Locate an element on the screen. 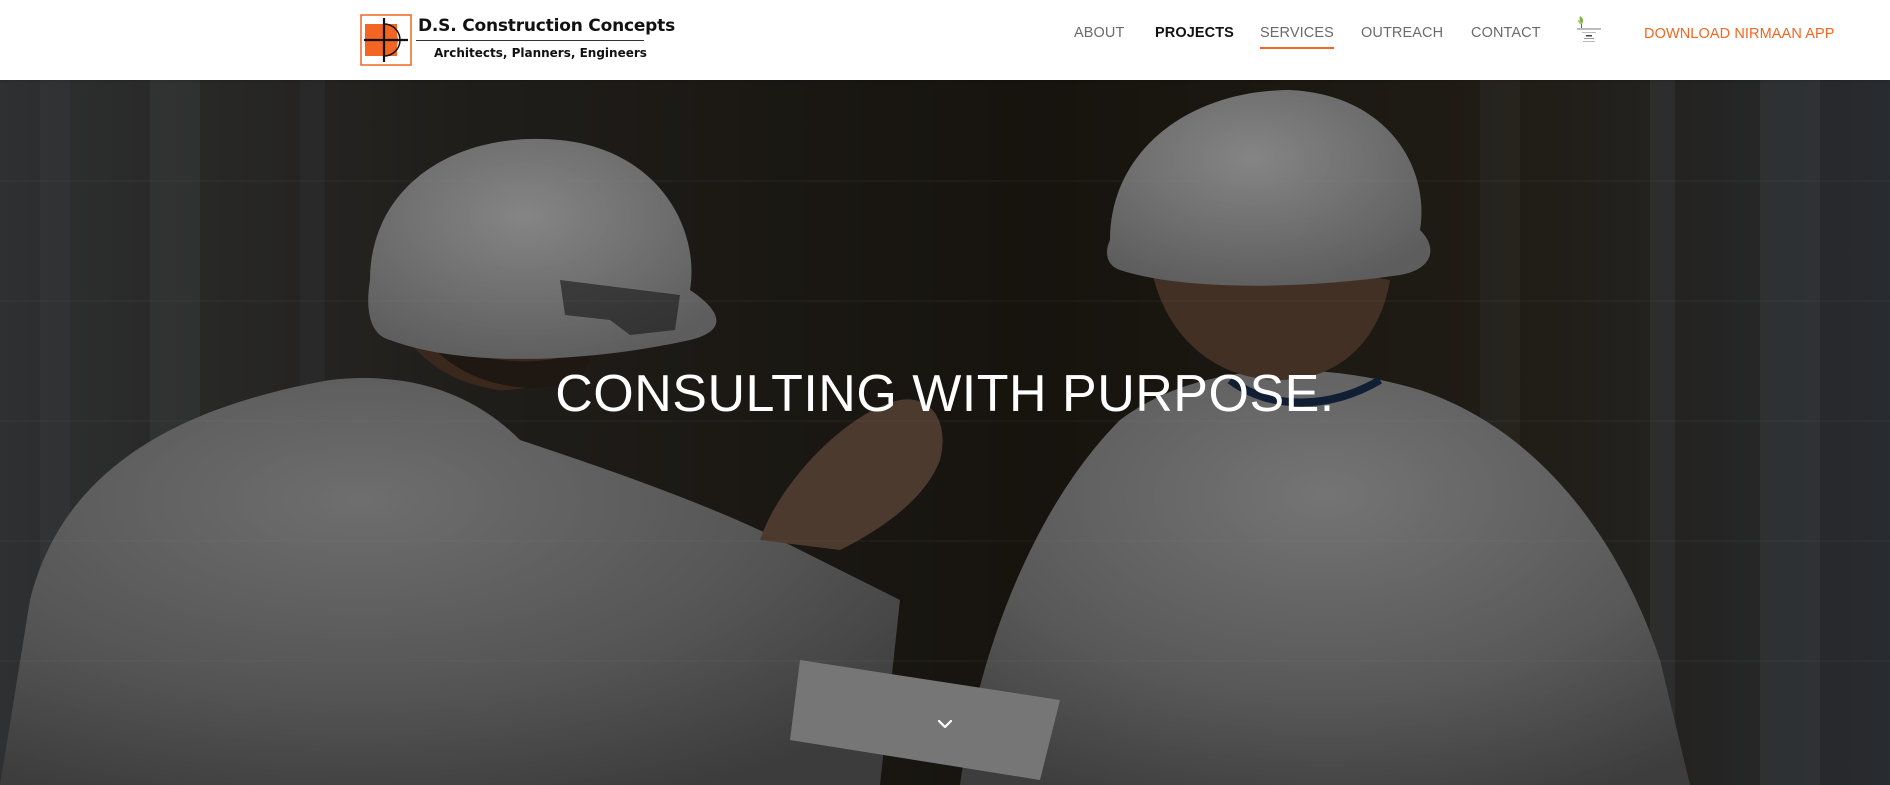 This screenshot has height=785, width=1890. nav-about: ABOUT is located at coordinates (1099, 33).